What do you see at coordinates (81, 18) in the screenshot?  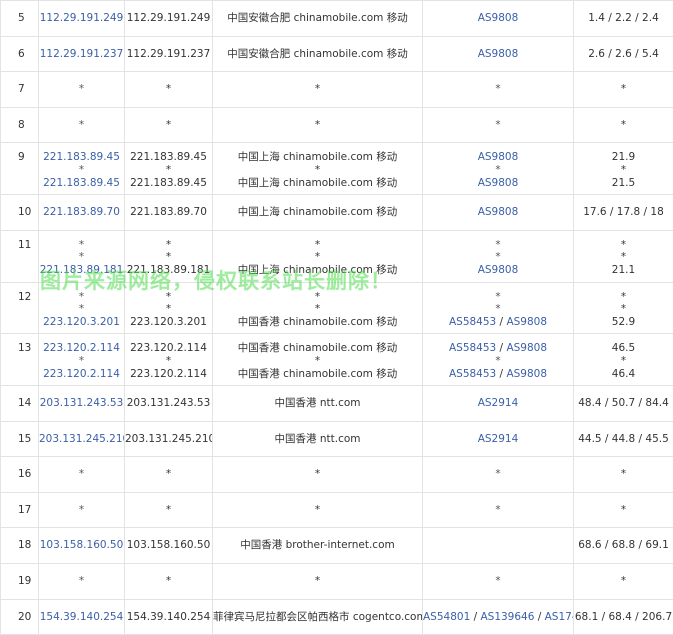 I see `ip-link: 112.29.191.249` at bounding box center [81, 18].